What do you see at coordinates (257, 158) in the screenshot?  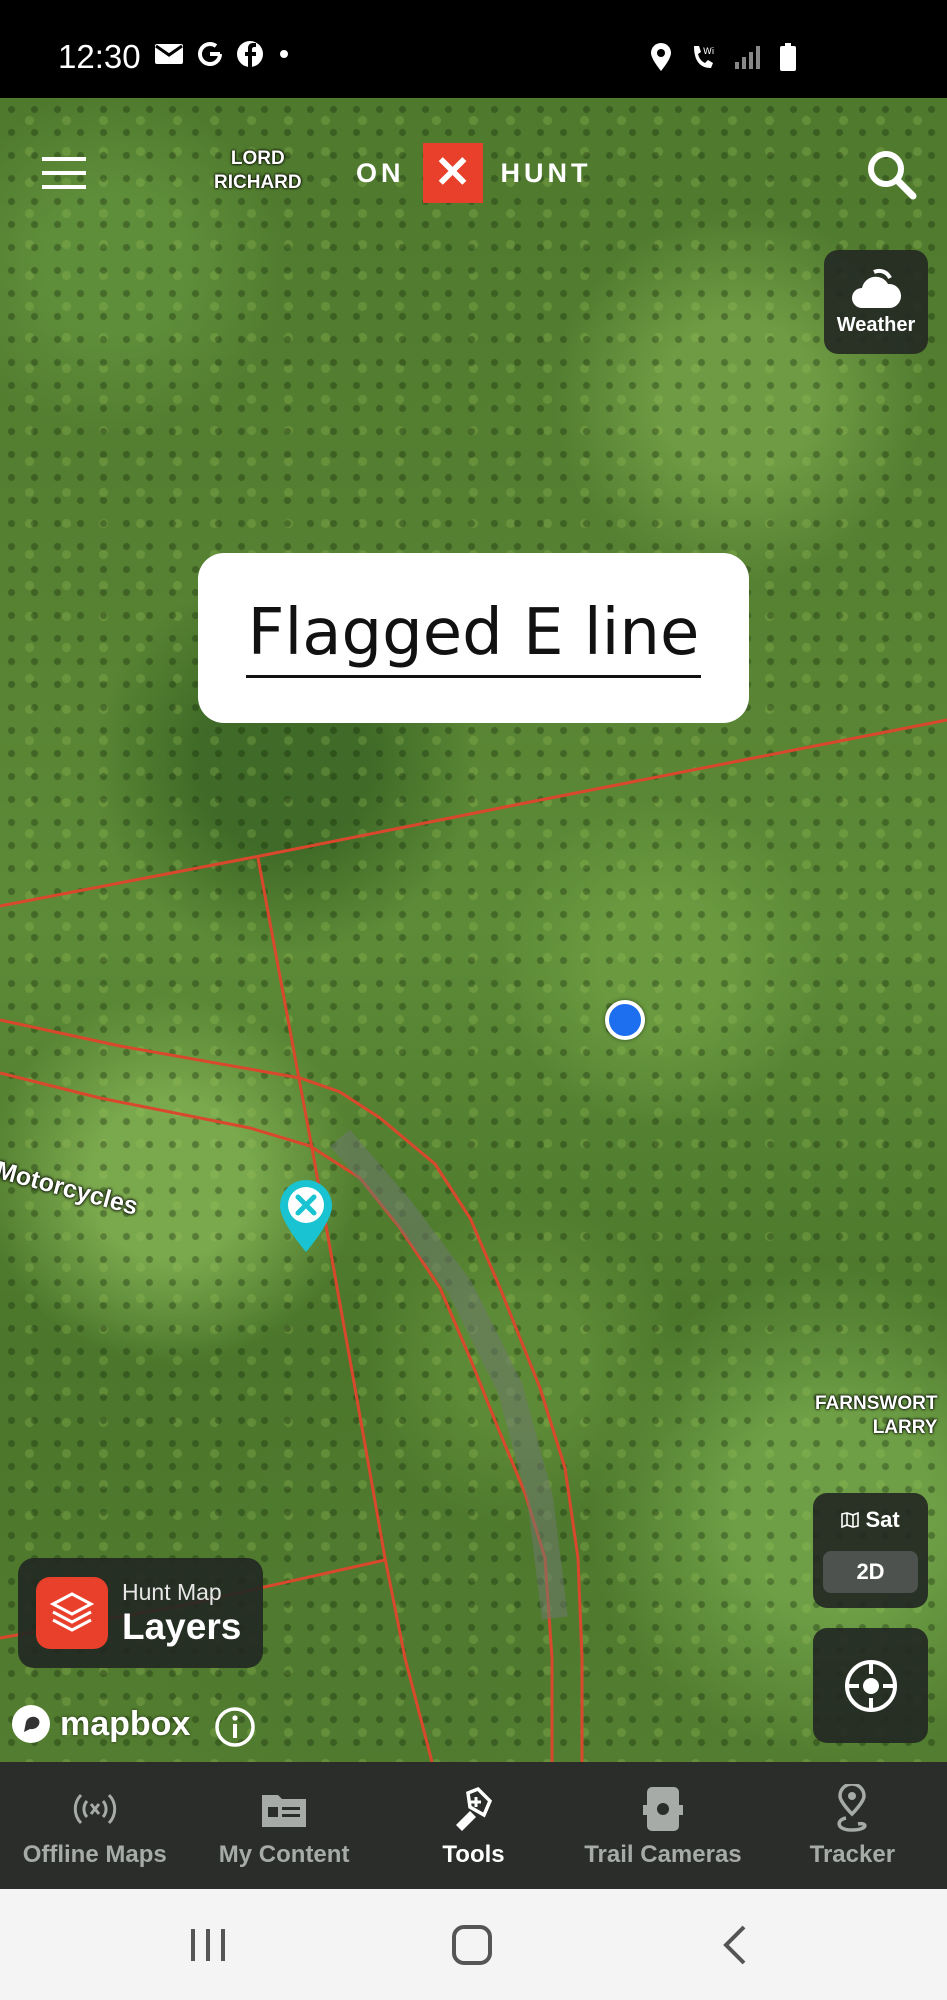 I see `property-label-line: LORD` at bounding box center [257, 158].